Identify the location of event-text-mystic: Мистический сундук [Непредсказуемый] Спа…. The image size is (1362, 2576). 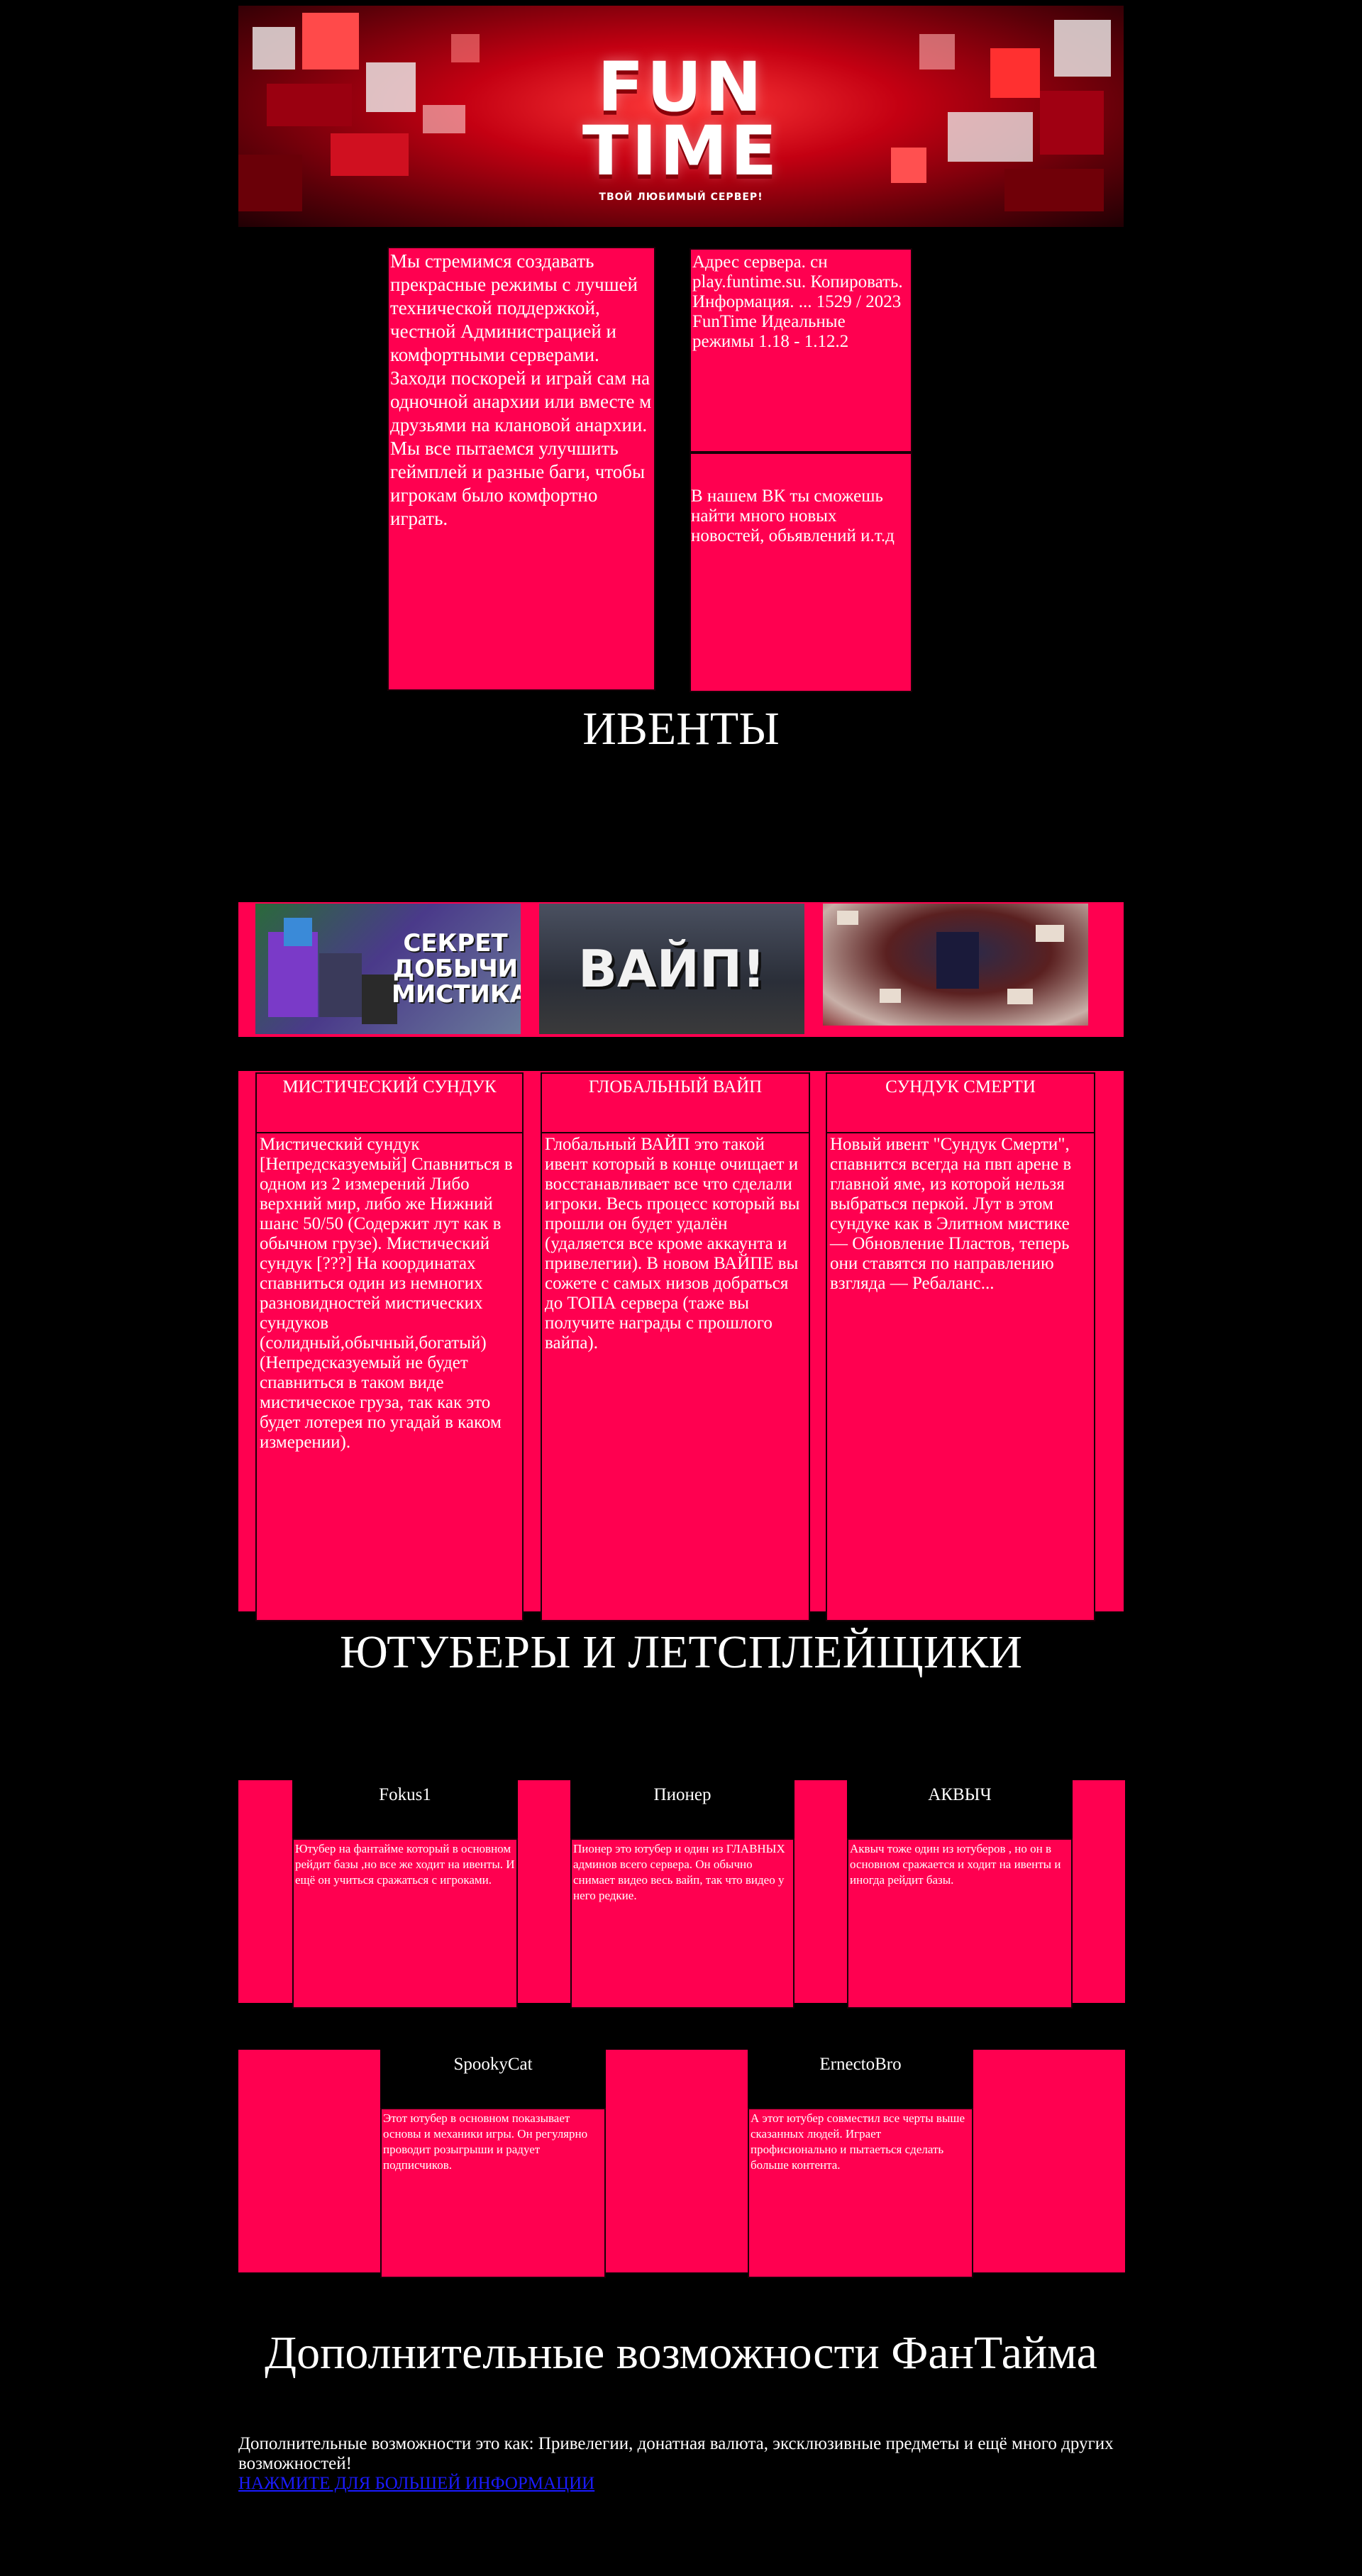
(389, 1377).